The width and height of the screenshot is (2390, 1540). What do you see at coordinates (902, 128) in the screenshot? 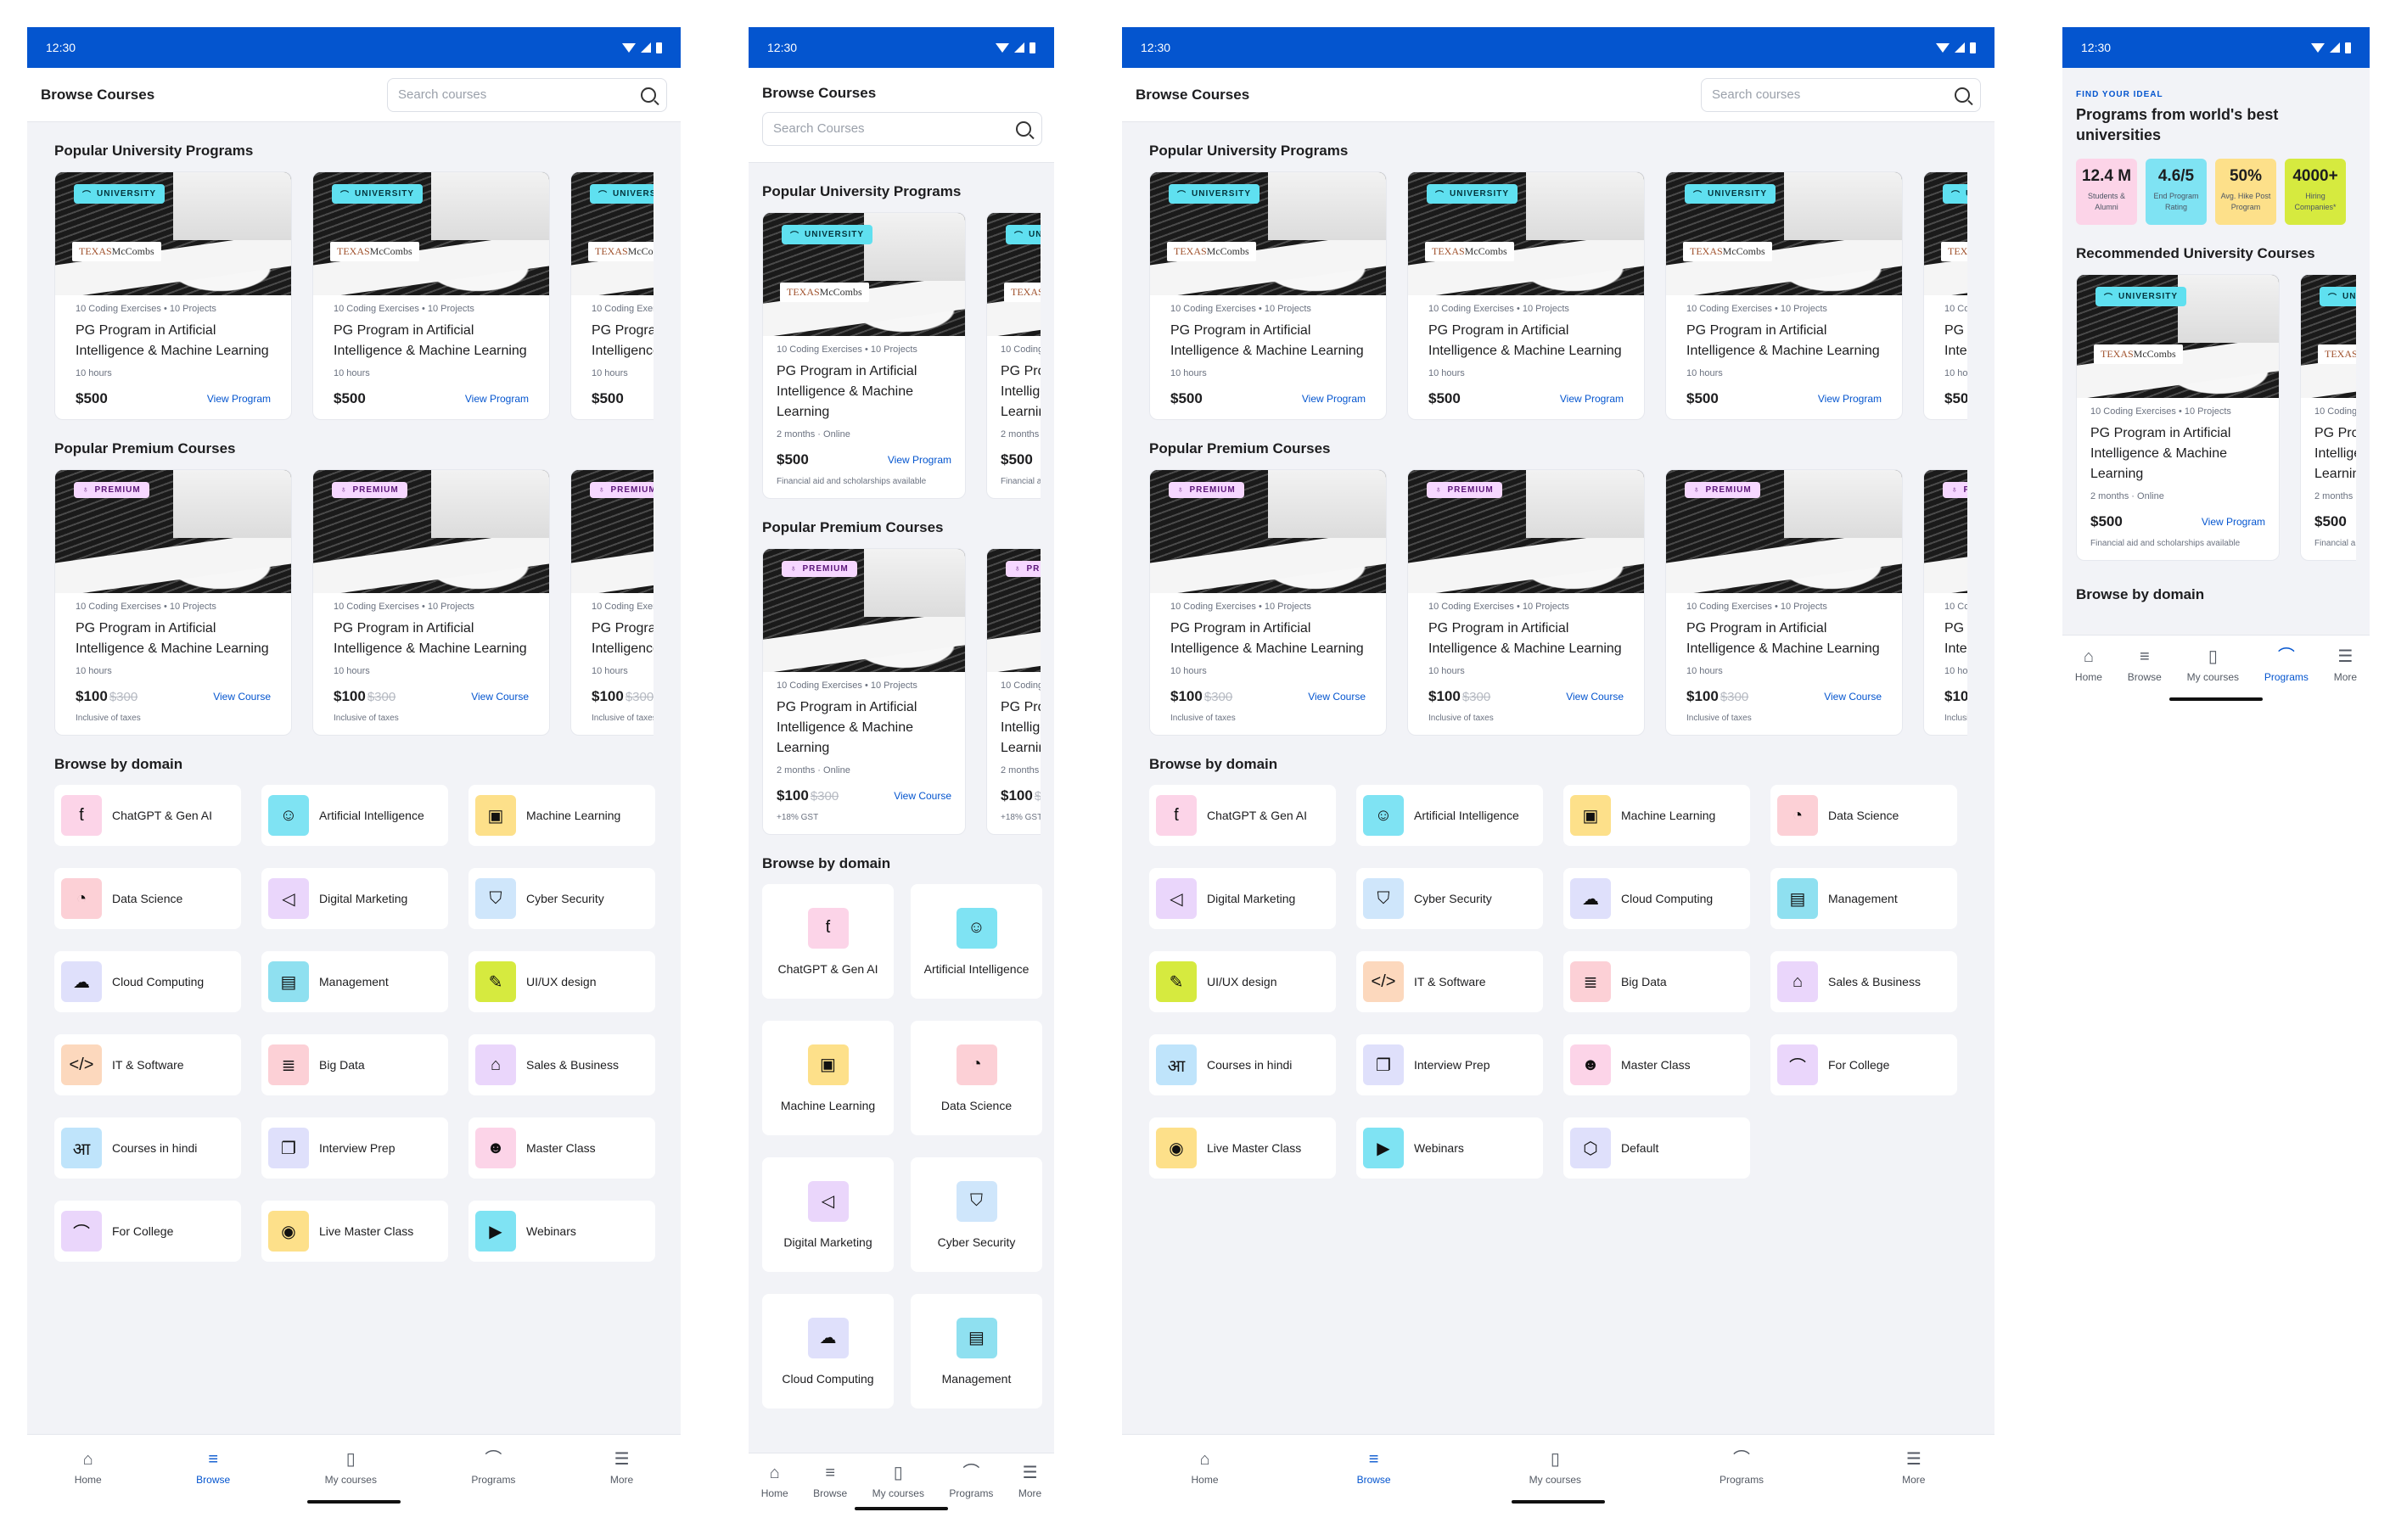
I see `search-input: Search Courses` at bounding box center [902, 128].